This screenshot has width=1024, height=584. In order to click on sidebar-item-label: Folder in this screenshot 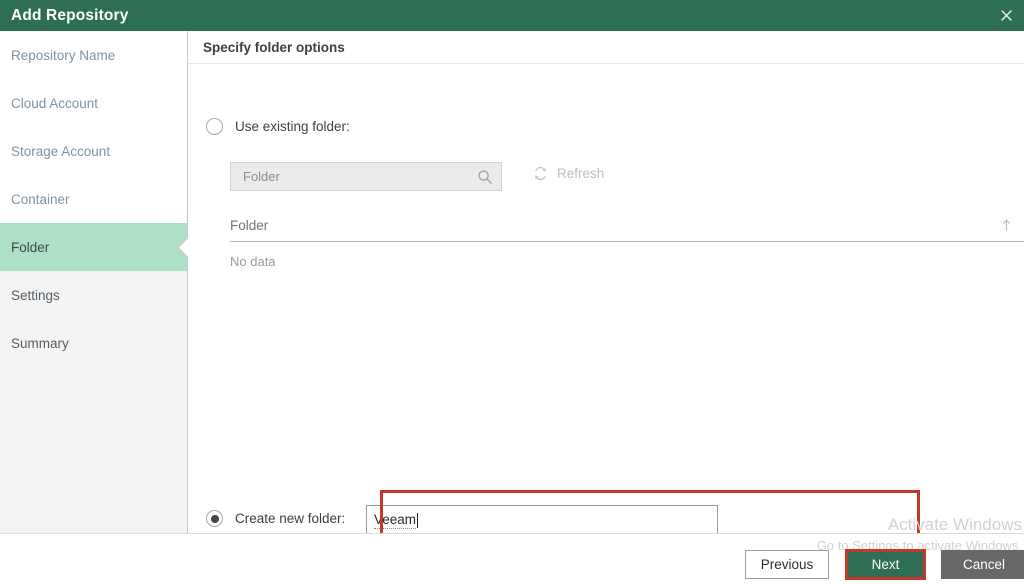, I will do `click(30, 247)`.